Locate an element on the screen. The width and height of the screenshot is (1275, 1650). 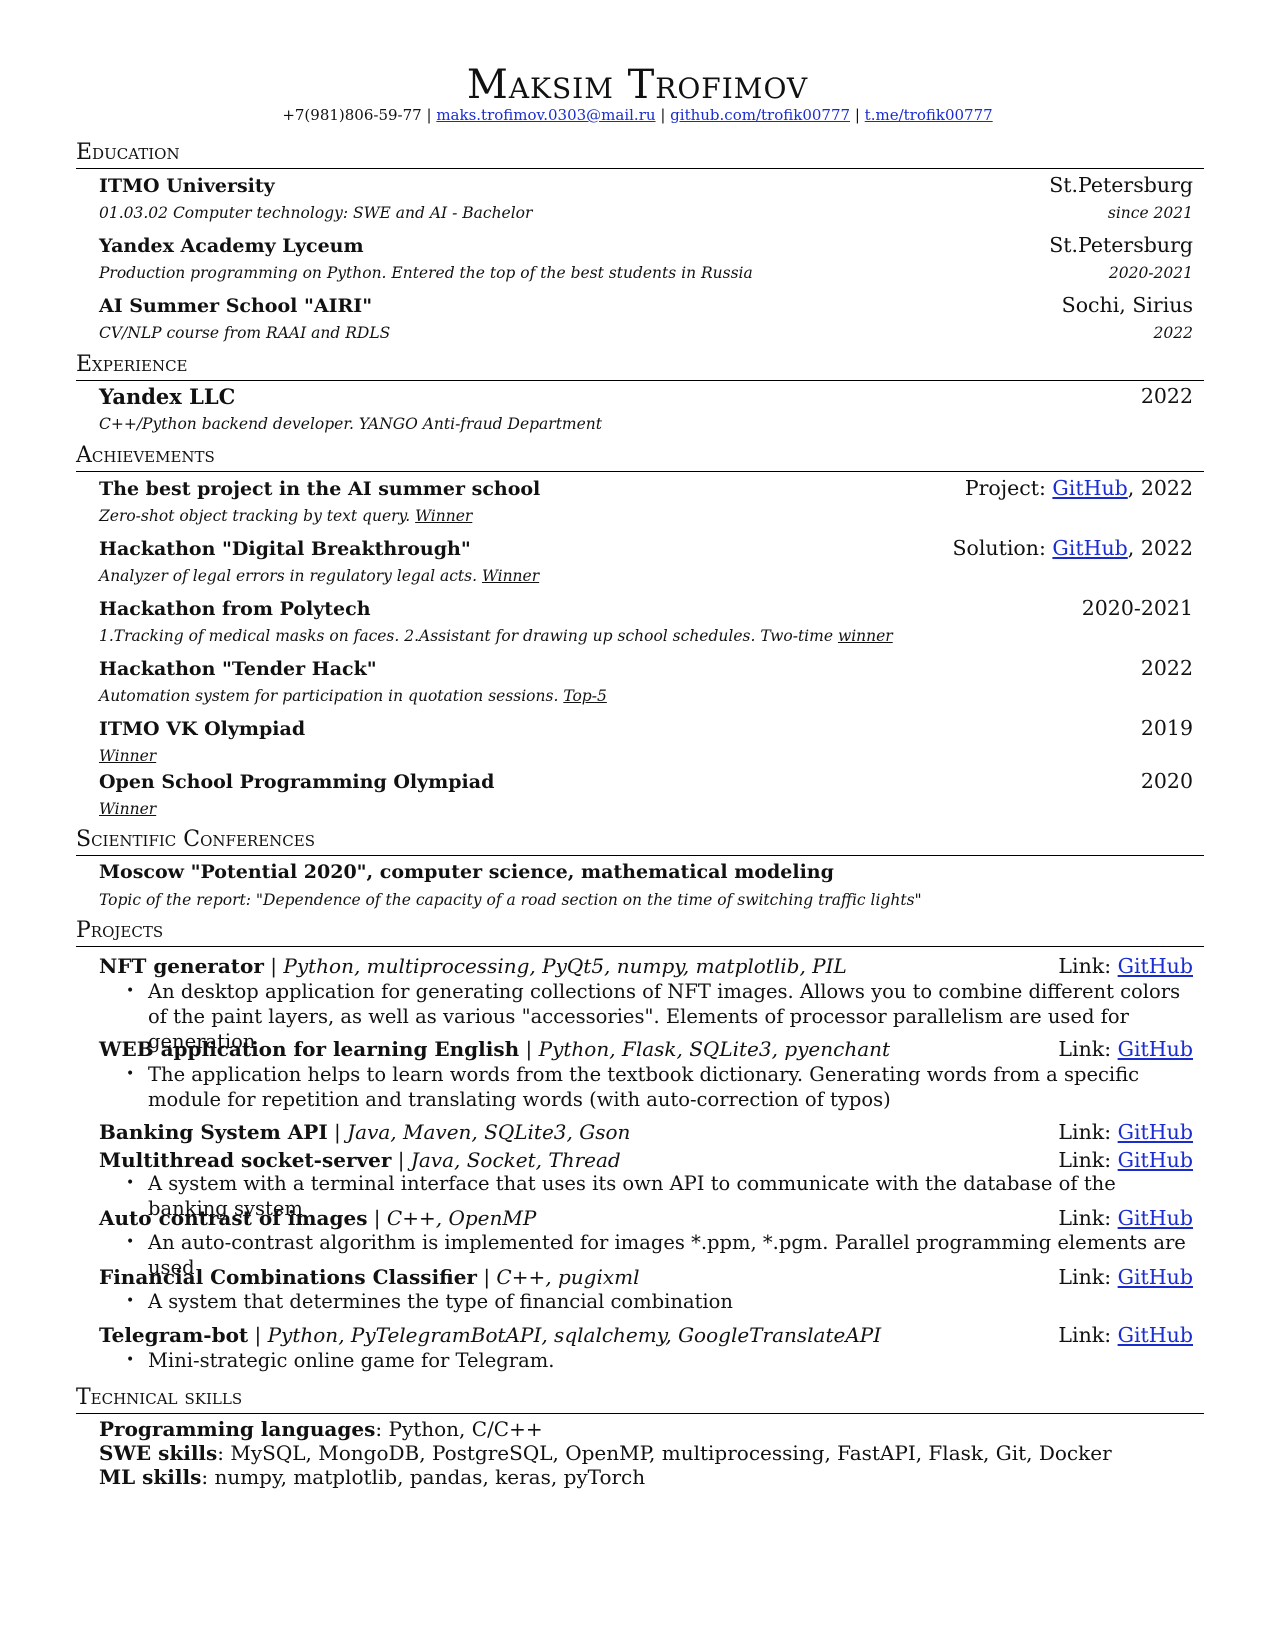
achievement-meta: Project: GitHub, 2022 is located at coordinates (1079, 488).